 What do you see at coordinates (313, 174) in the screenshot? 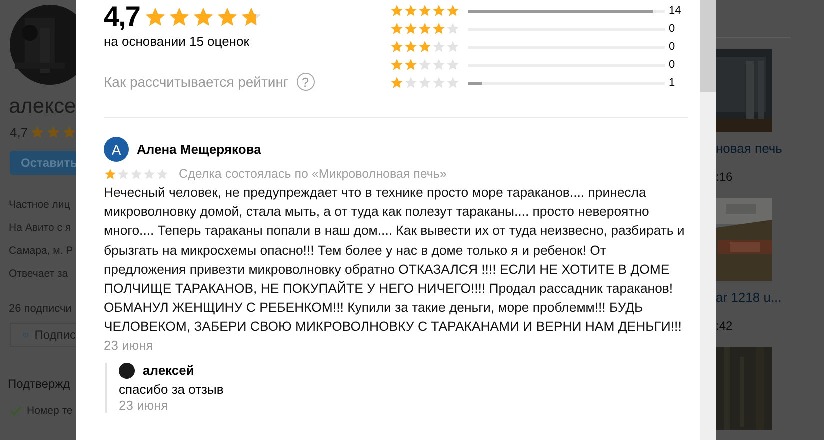
I see `deal-info: Сделка состоялась по «Микроволновая печь»` at bounding box center [313, 174].